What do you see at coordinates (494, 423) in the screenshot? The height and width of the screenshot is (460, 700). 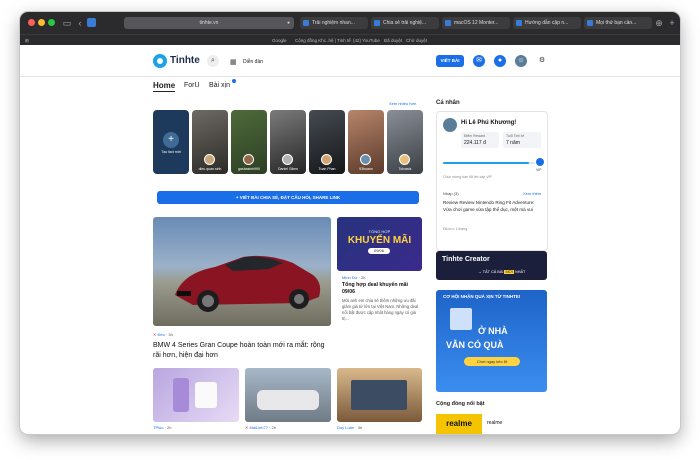 I see `community-name: realme` at bounding box center [494, 423].